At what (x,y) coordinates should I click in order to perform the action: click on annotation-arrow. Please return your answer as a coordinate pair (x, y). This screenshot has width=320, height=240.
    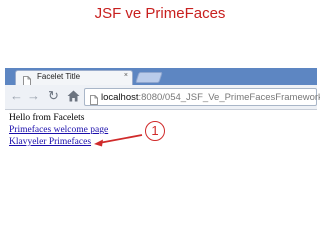
    Looking at the image, I should click on (118, 140).